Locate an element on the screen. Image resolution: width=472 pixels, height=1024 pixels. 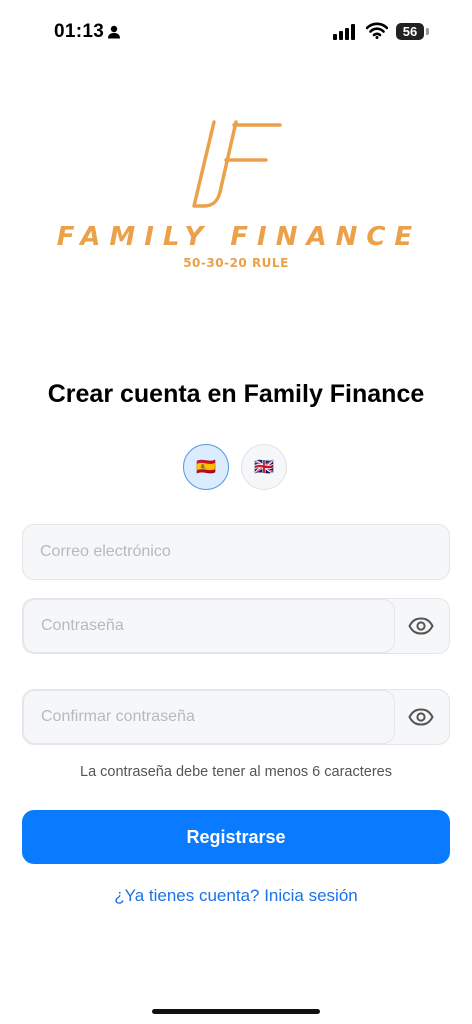
email-field is located at coordinates (236, 552).